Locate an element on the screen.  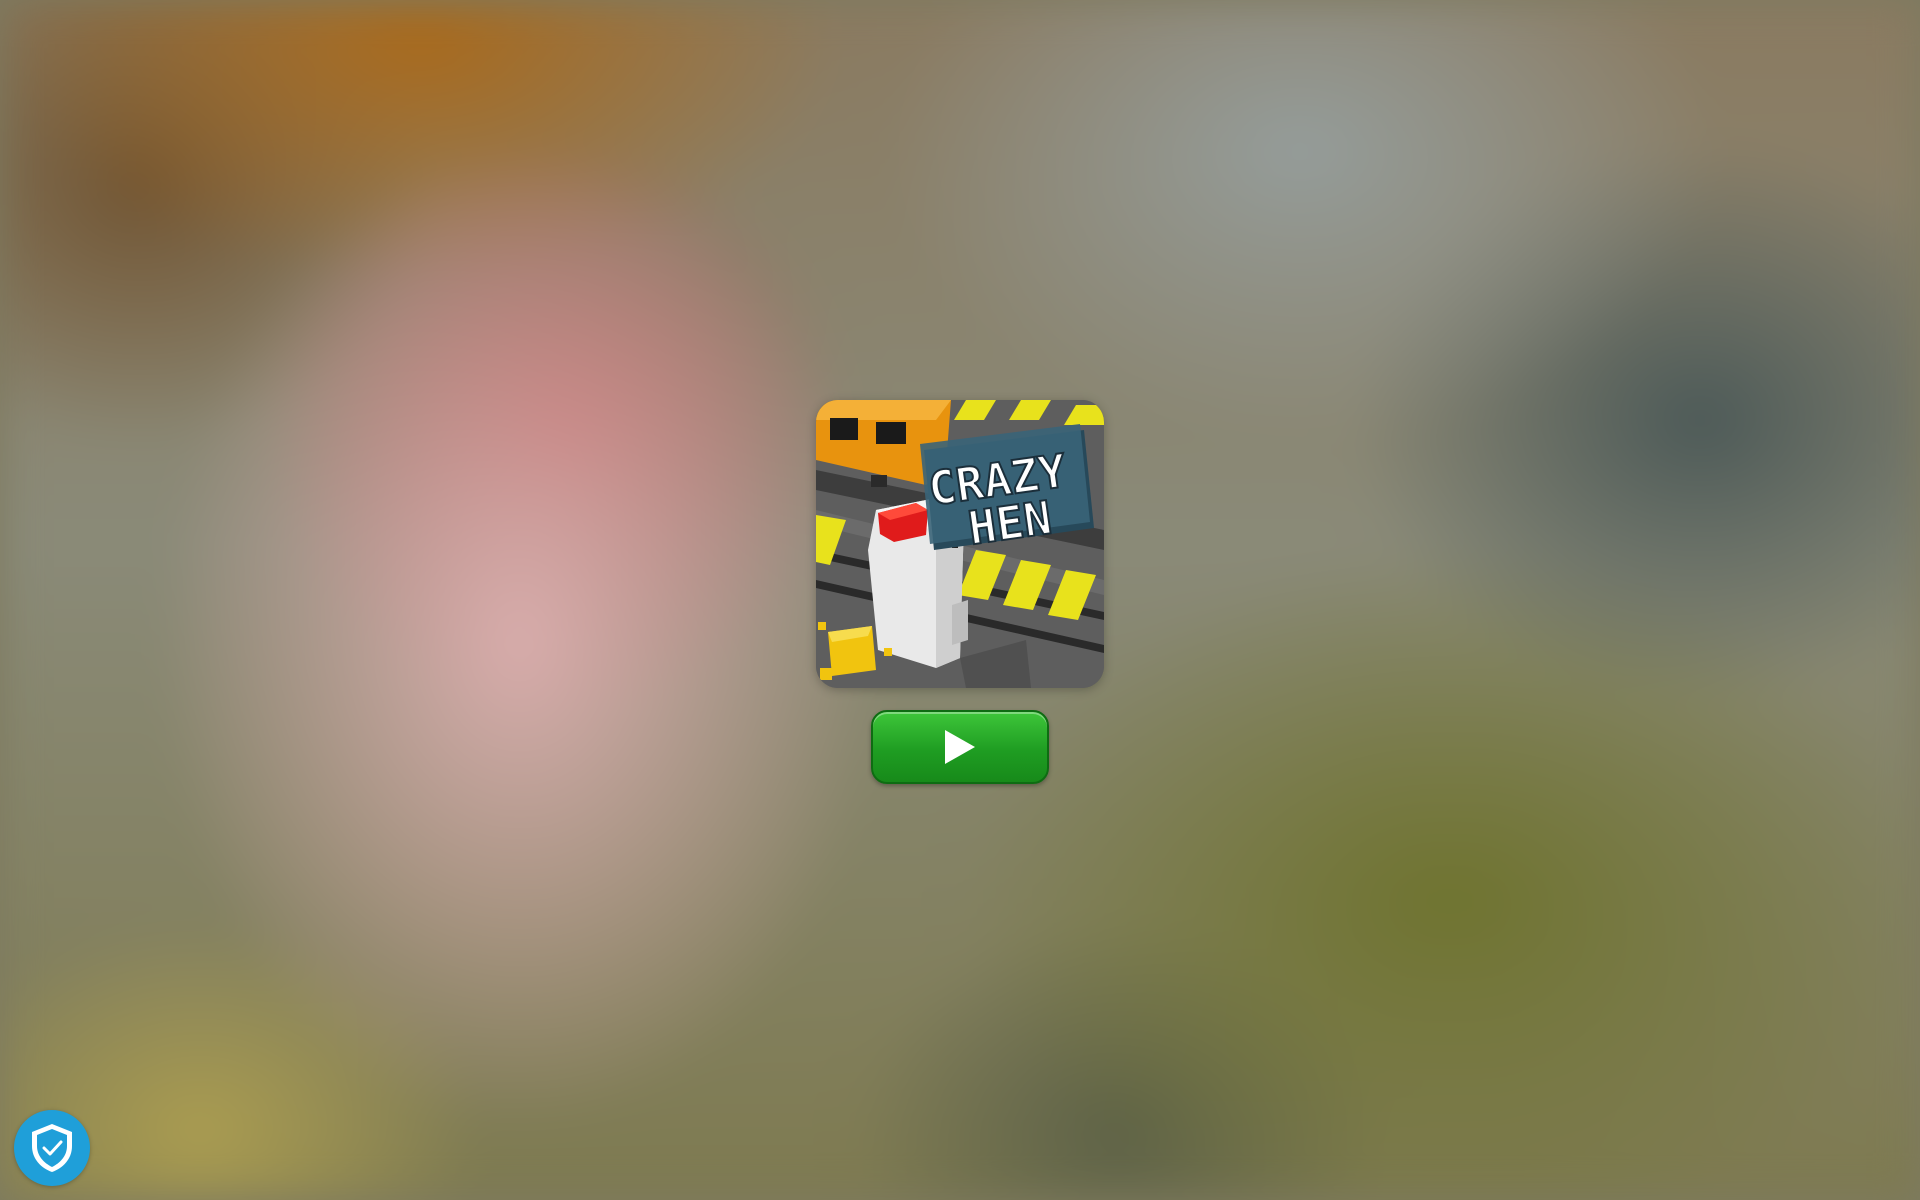
play-icon is located at coordinates (960, 747).